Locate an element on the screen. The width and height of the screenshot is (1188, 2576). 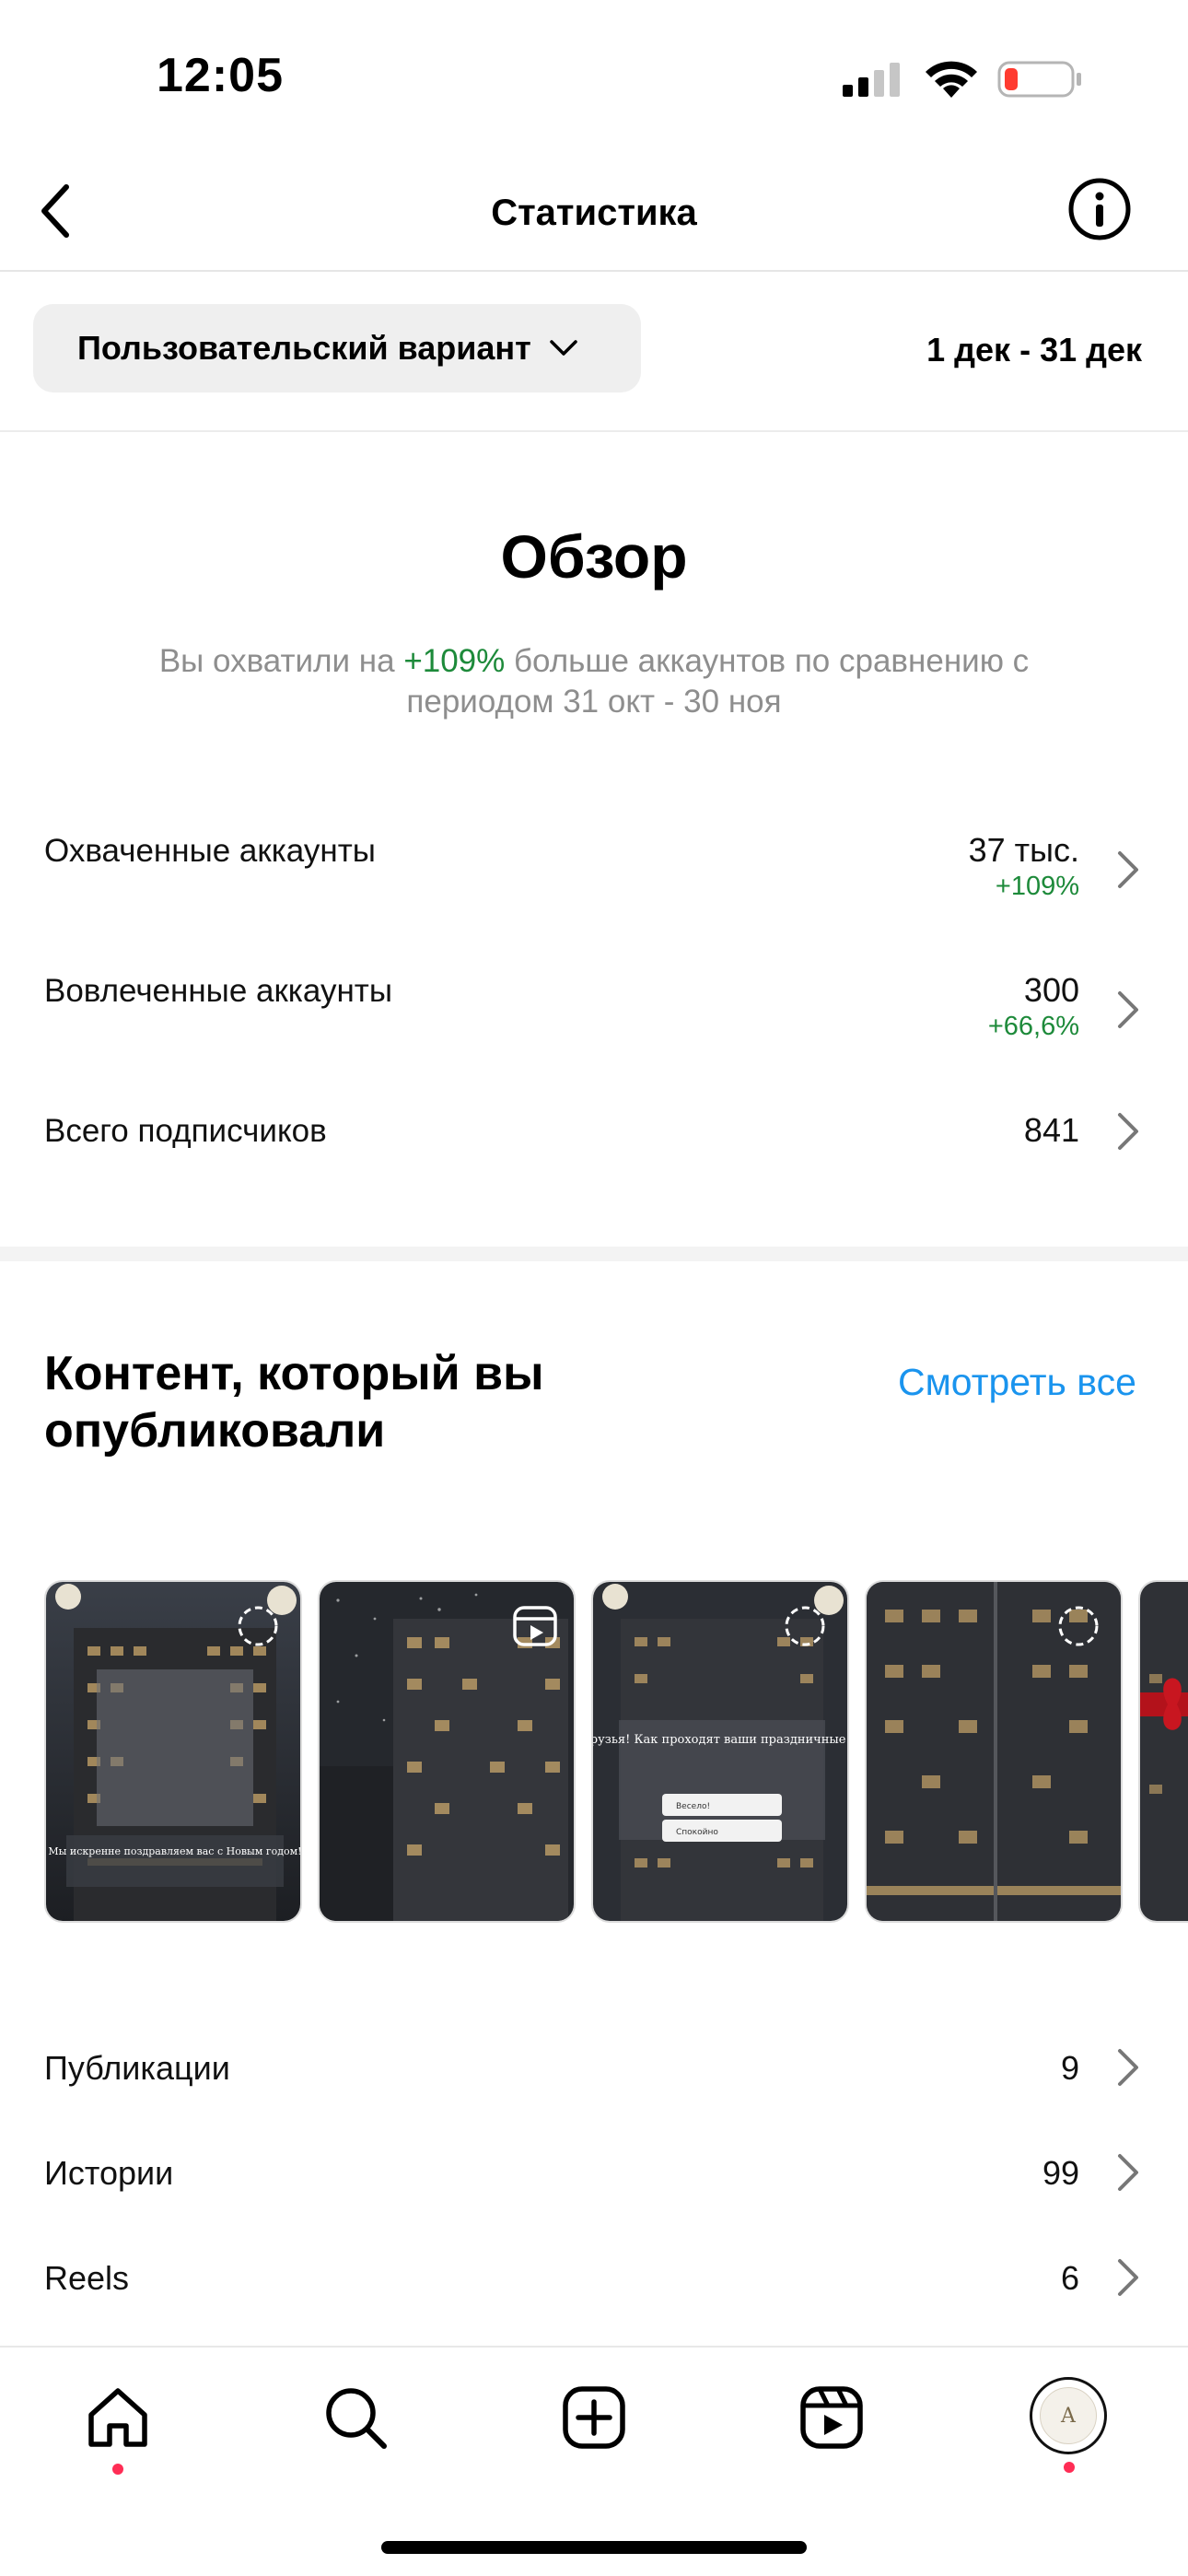
gift-image is located at coordinates (1164, 1751).